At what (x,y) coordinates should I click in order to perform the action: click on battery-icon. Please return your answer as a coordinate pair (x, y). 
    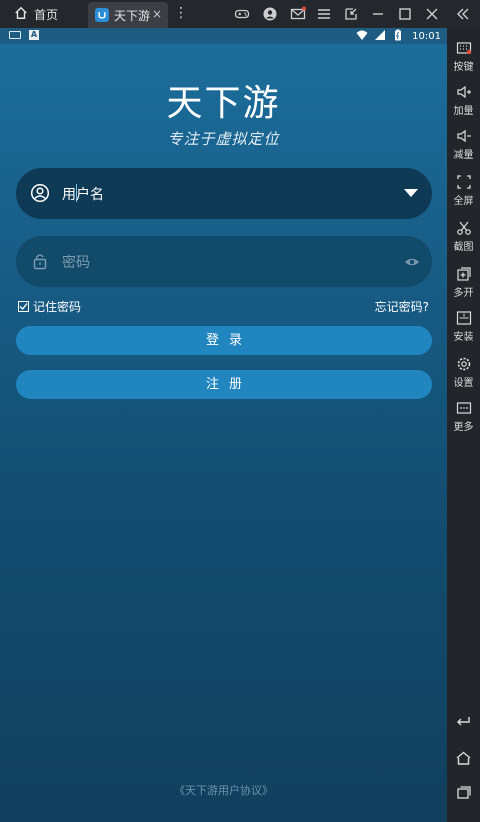
    Looking at the image, I should click on (398, 36).